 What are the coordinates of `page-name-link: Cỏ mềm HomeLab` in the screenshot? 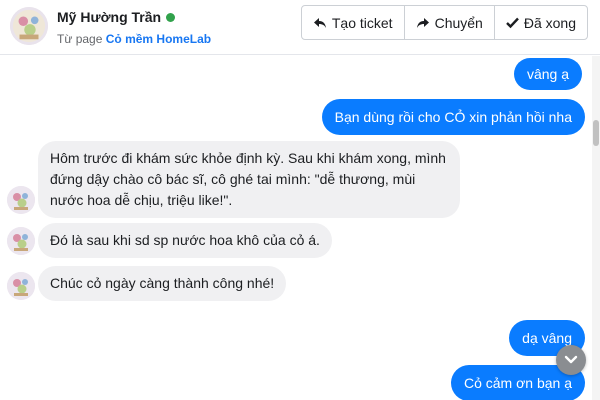 It's located at (158, 39).